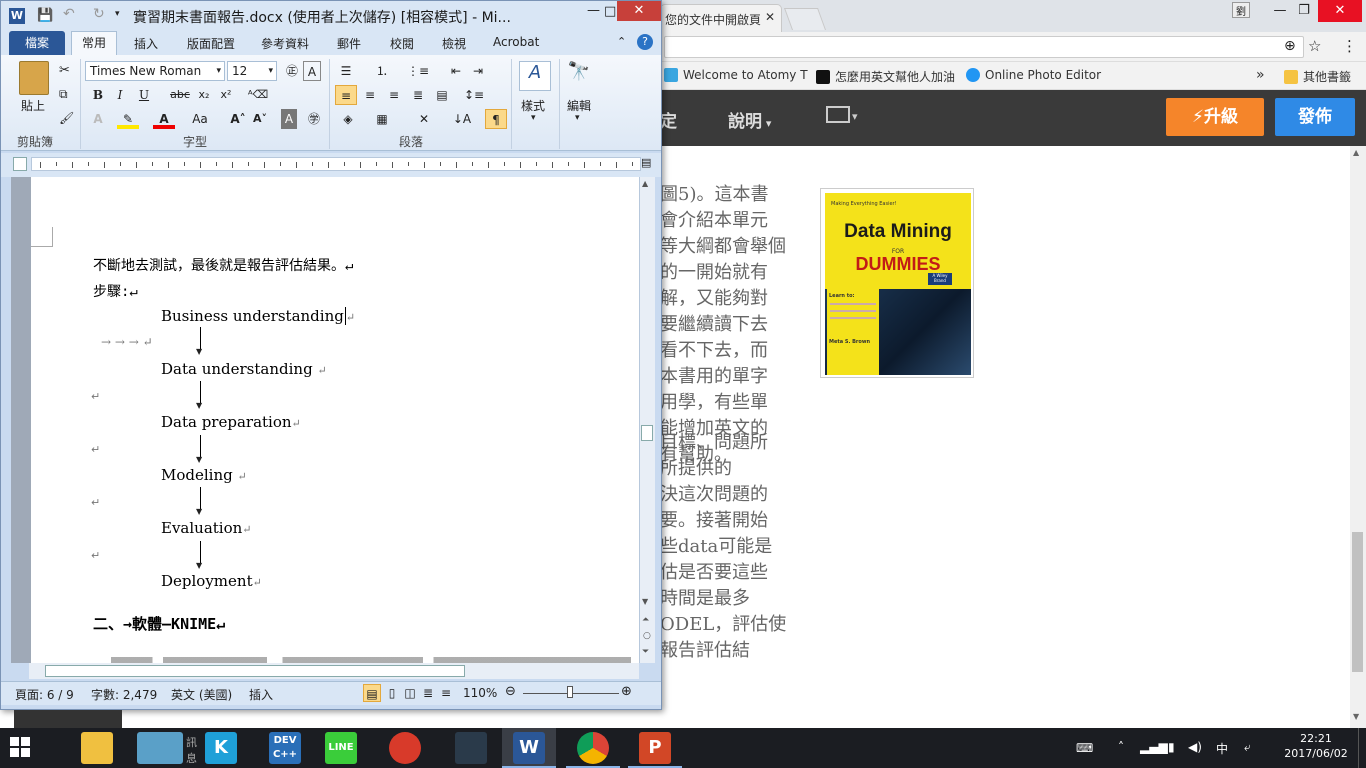  Describe the element at coordinates (1356, 152) in the screenshot. I see `scroll-up-icon: ▲` at that location.